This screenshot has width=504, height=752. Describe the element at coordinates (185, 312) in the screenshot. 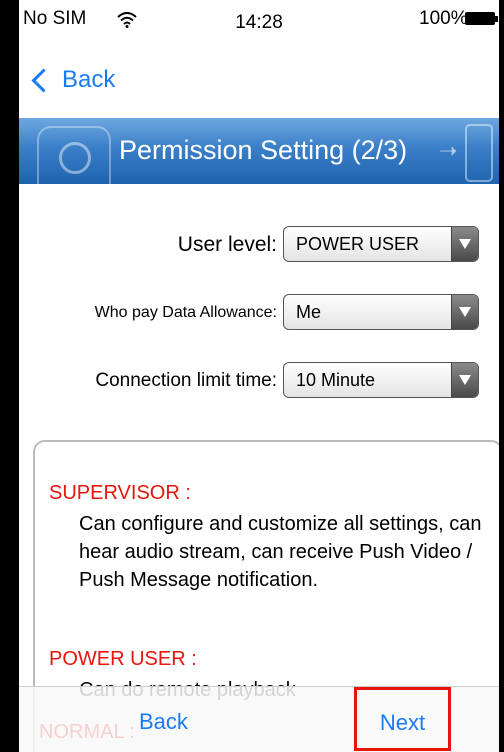

I see `data-allowance-label: Who pay Data Allowance:` at that location.